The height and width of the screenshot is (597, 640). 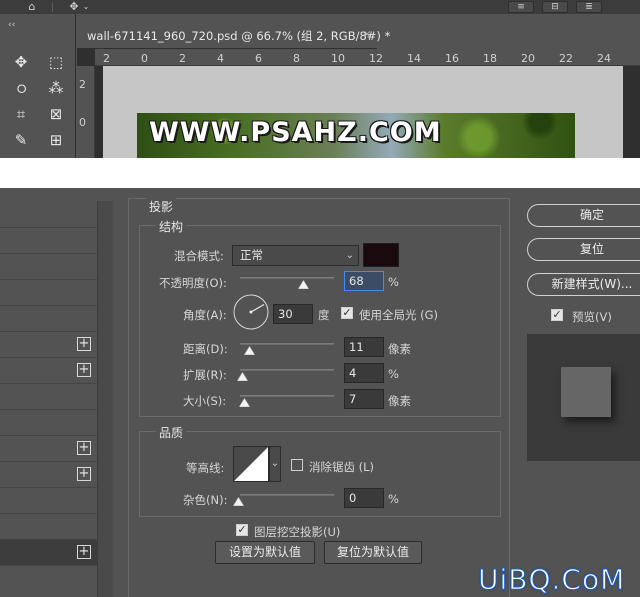 What do you see at coordinates (589, 7) in the screenshot?
I see `distribute-button: ≣` at bounding box center [589, 7].